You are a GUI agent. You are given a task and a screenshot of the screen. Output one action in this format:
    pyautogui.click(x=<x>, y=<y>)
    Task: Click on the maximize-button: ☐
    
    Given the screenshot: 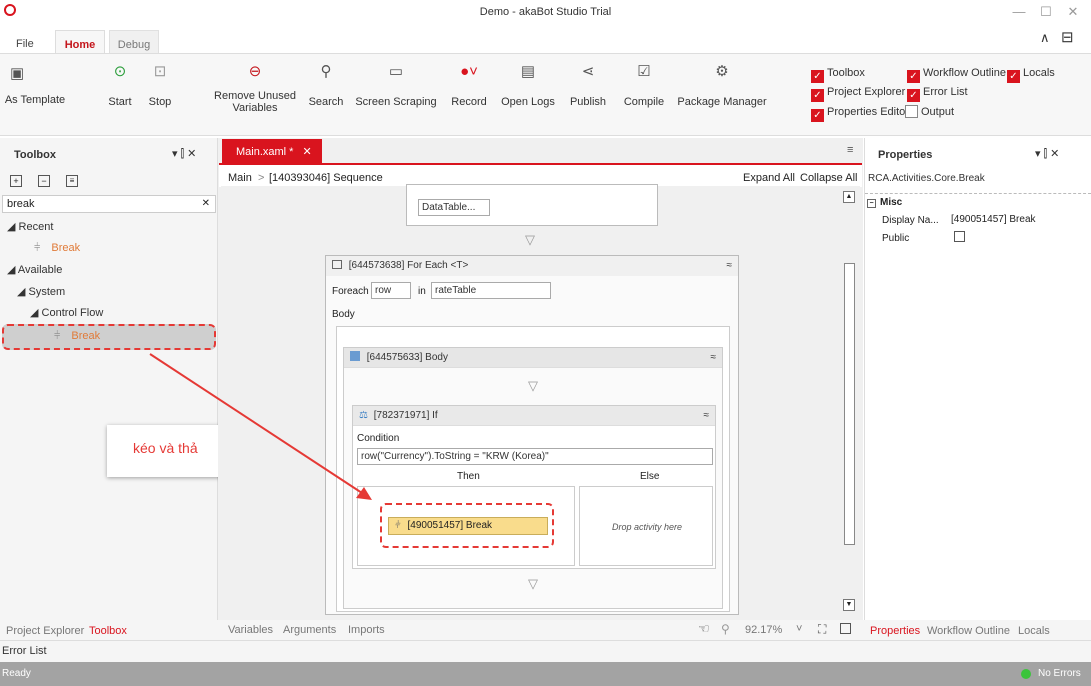 What is the action you would take?
    pyautogui.click(x=1046, y=12)
    